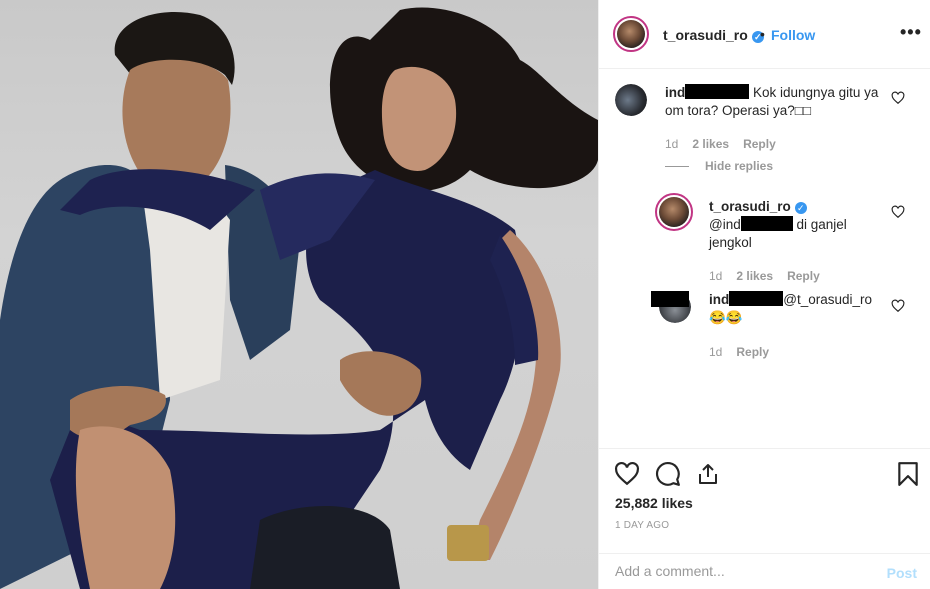 This screenshot has width=930, height=589. I want to click on divider, so click(677, 166).